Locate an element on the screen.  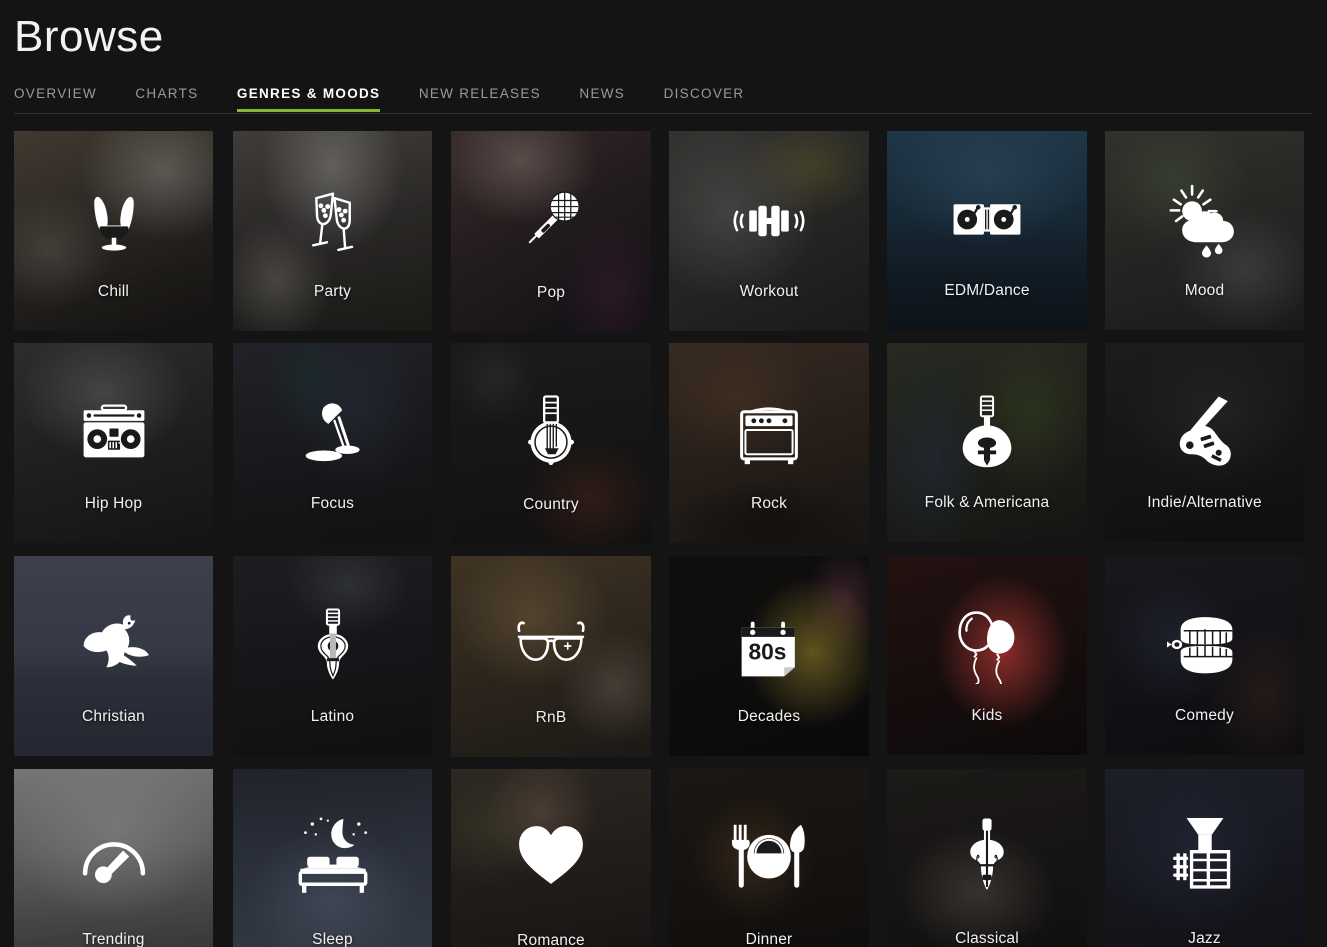
champagne-glasses-icon is located at coordinates (333, 221).